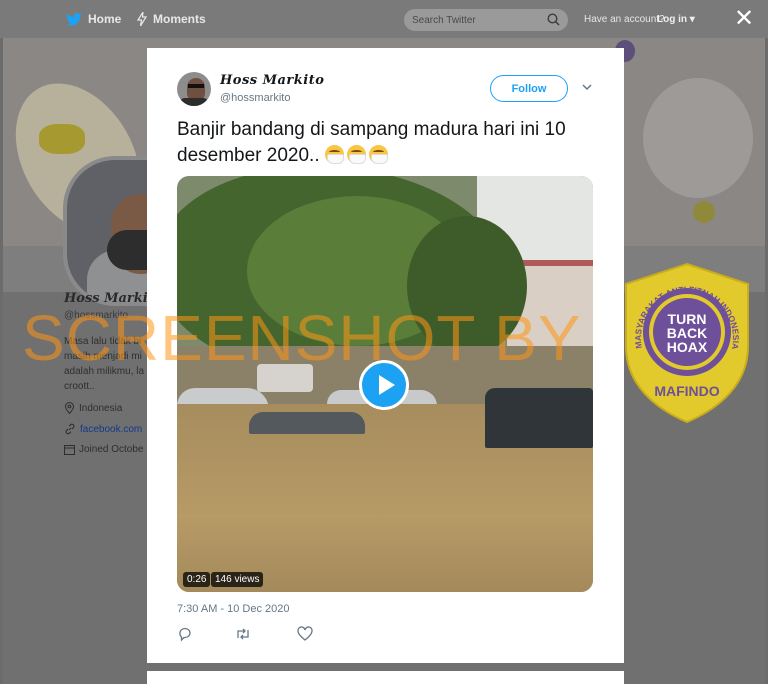 This screenshot has width=768, height=684. Describe the element at coordinates (101, 408) in the screenshot. I see `profile-location-text: Indonesia` at that location.